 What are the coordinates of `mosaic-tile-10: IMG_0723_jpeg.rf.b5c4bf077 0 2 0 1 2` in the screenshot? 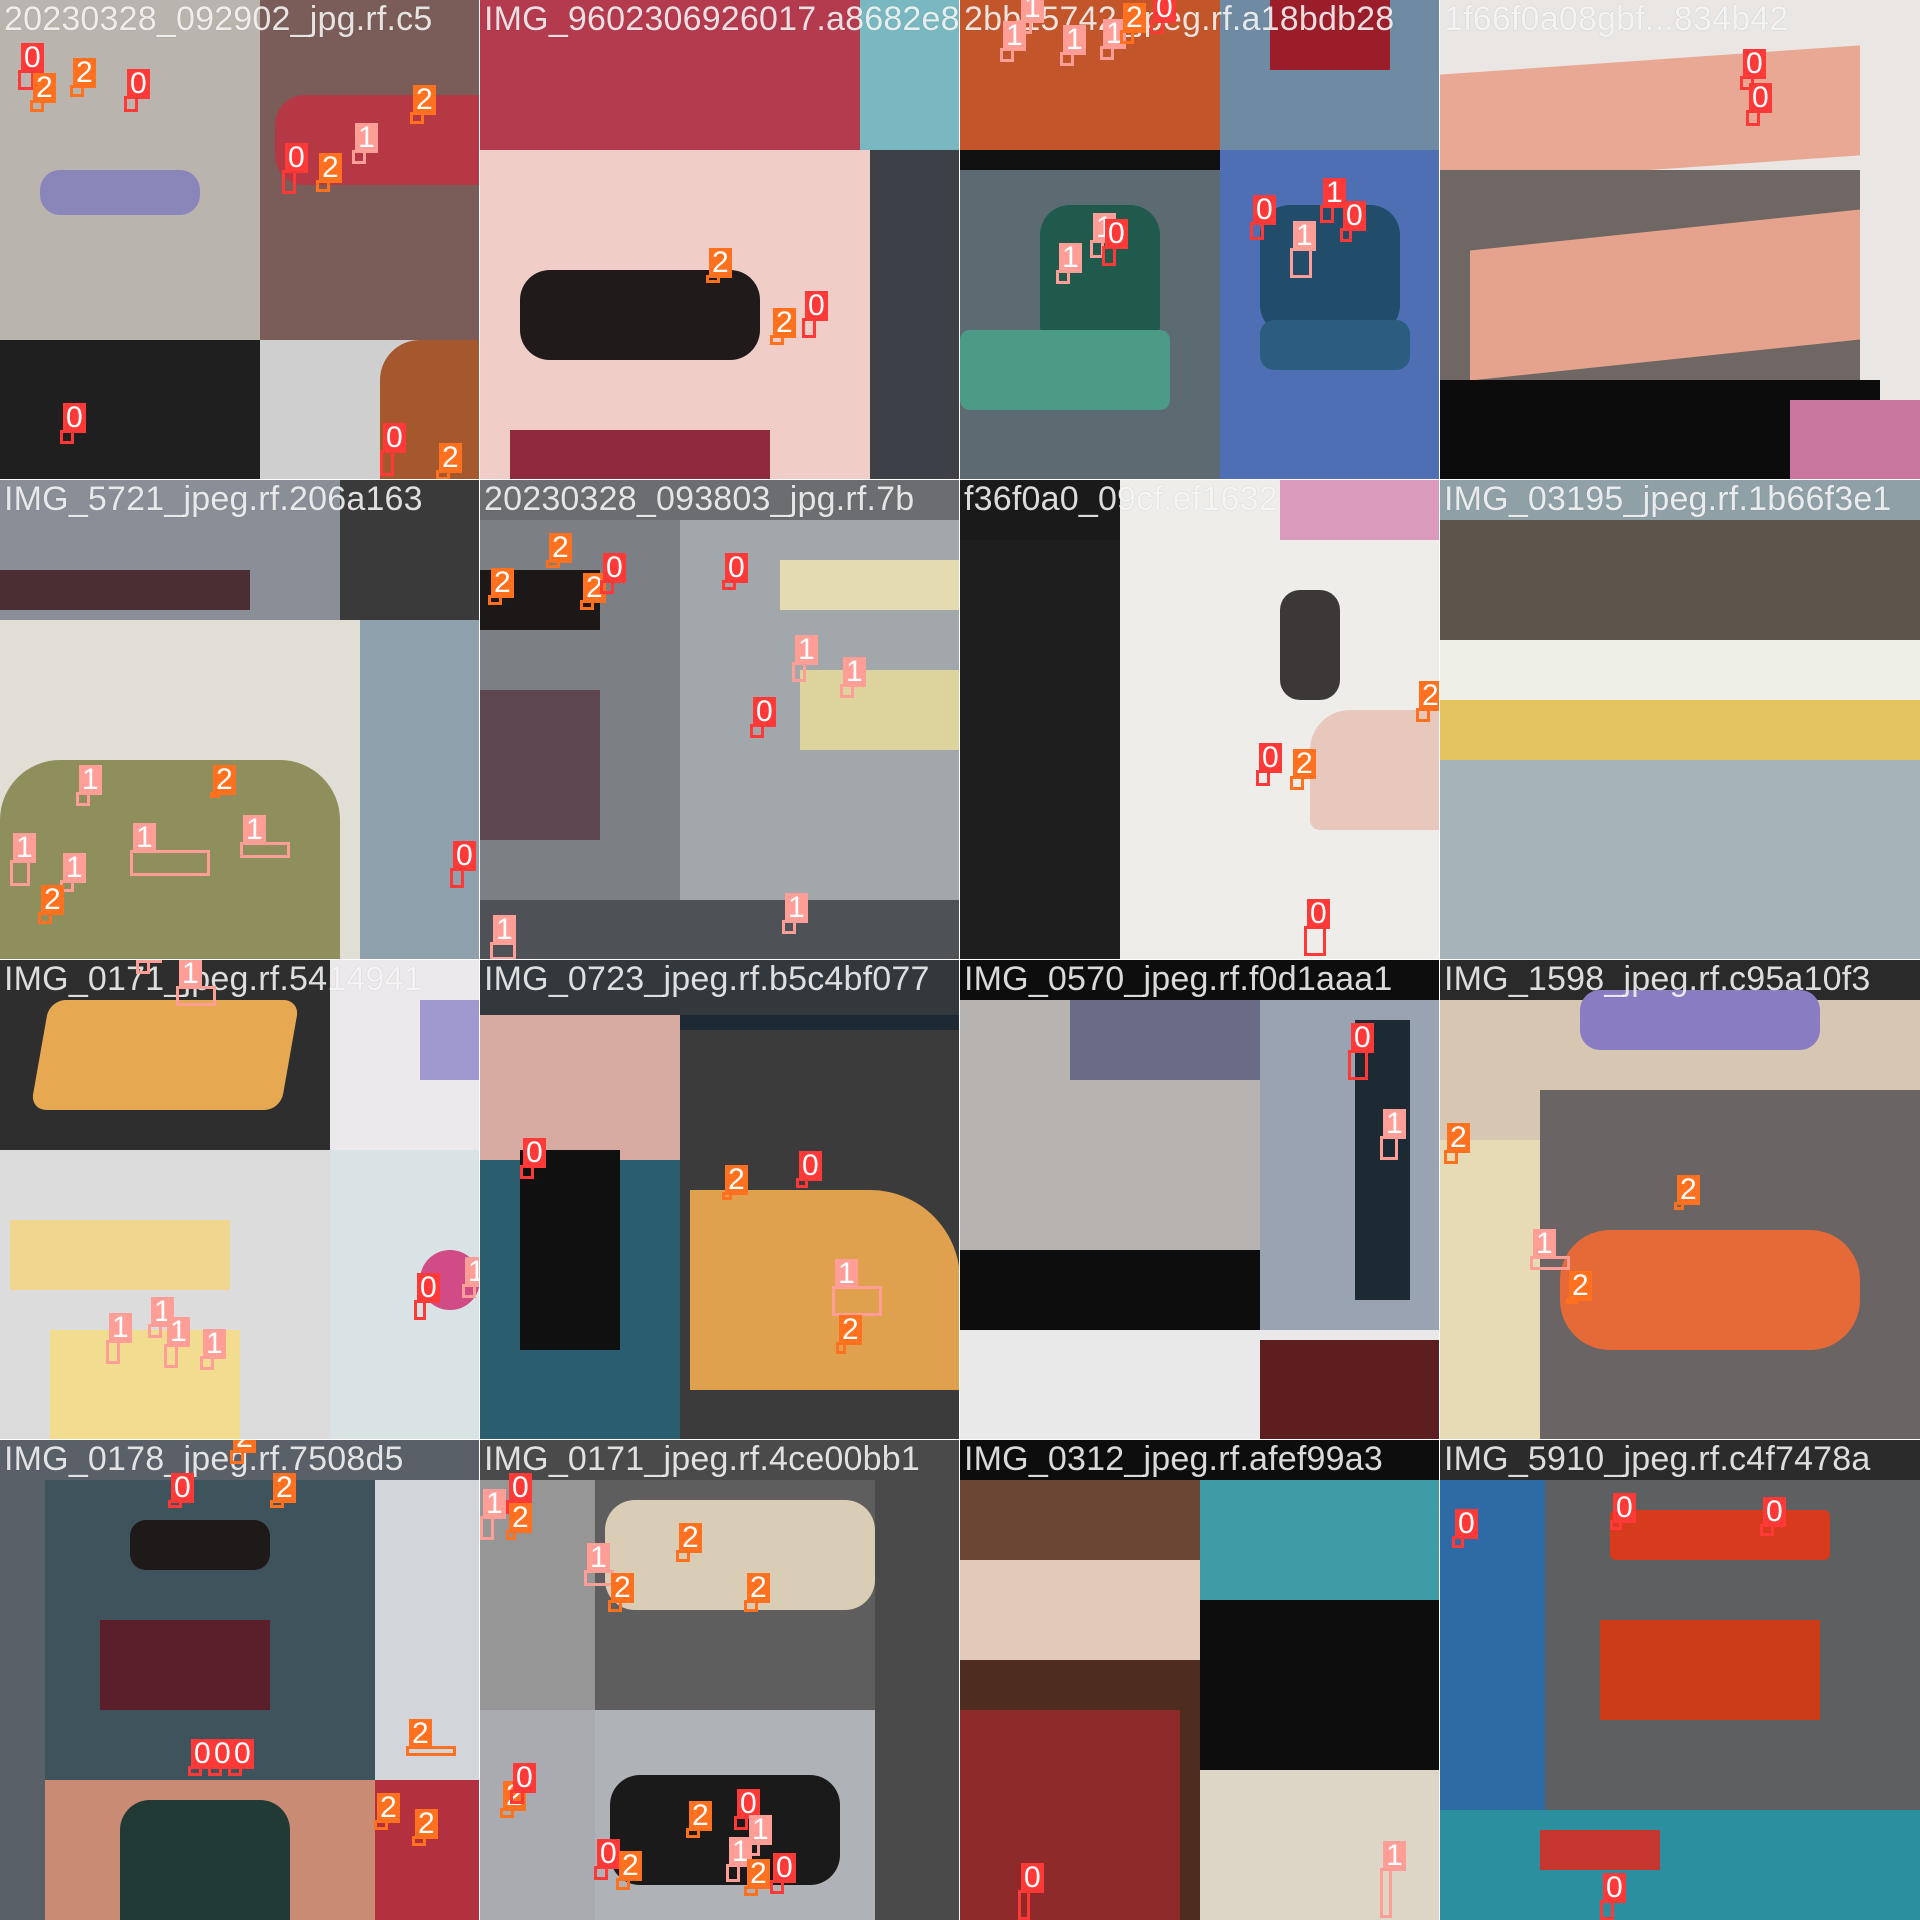 It's located at (720, 1200).